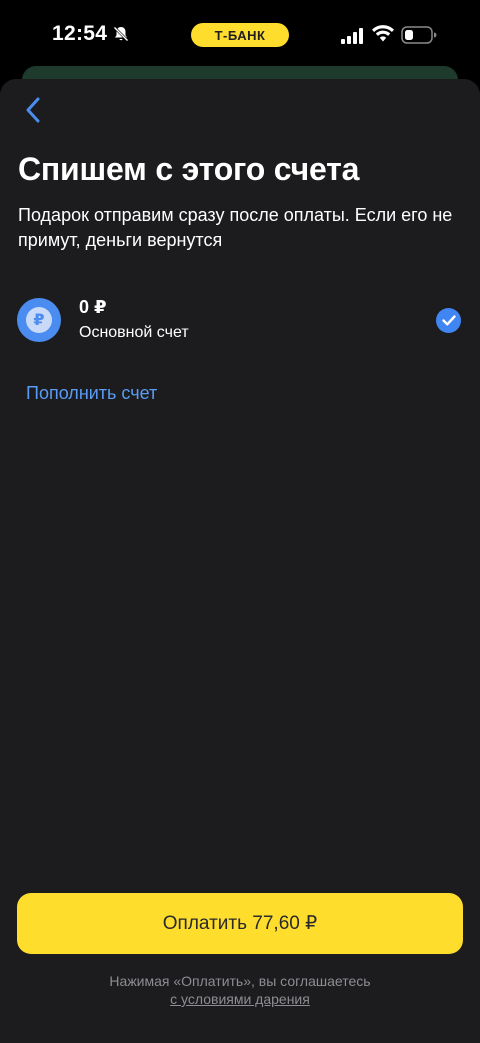 The width and height of the screenshot is (480, 1043). What do you see at coordinates (240, 999) in the screenshot?
I see `gift-terms-link: с условиями дарения` at bounding box center [240, 999].